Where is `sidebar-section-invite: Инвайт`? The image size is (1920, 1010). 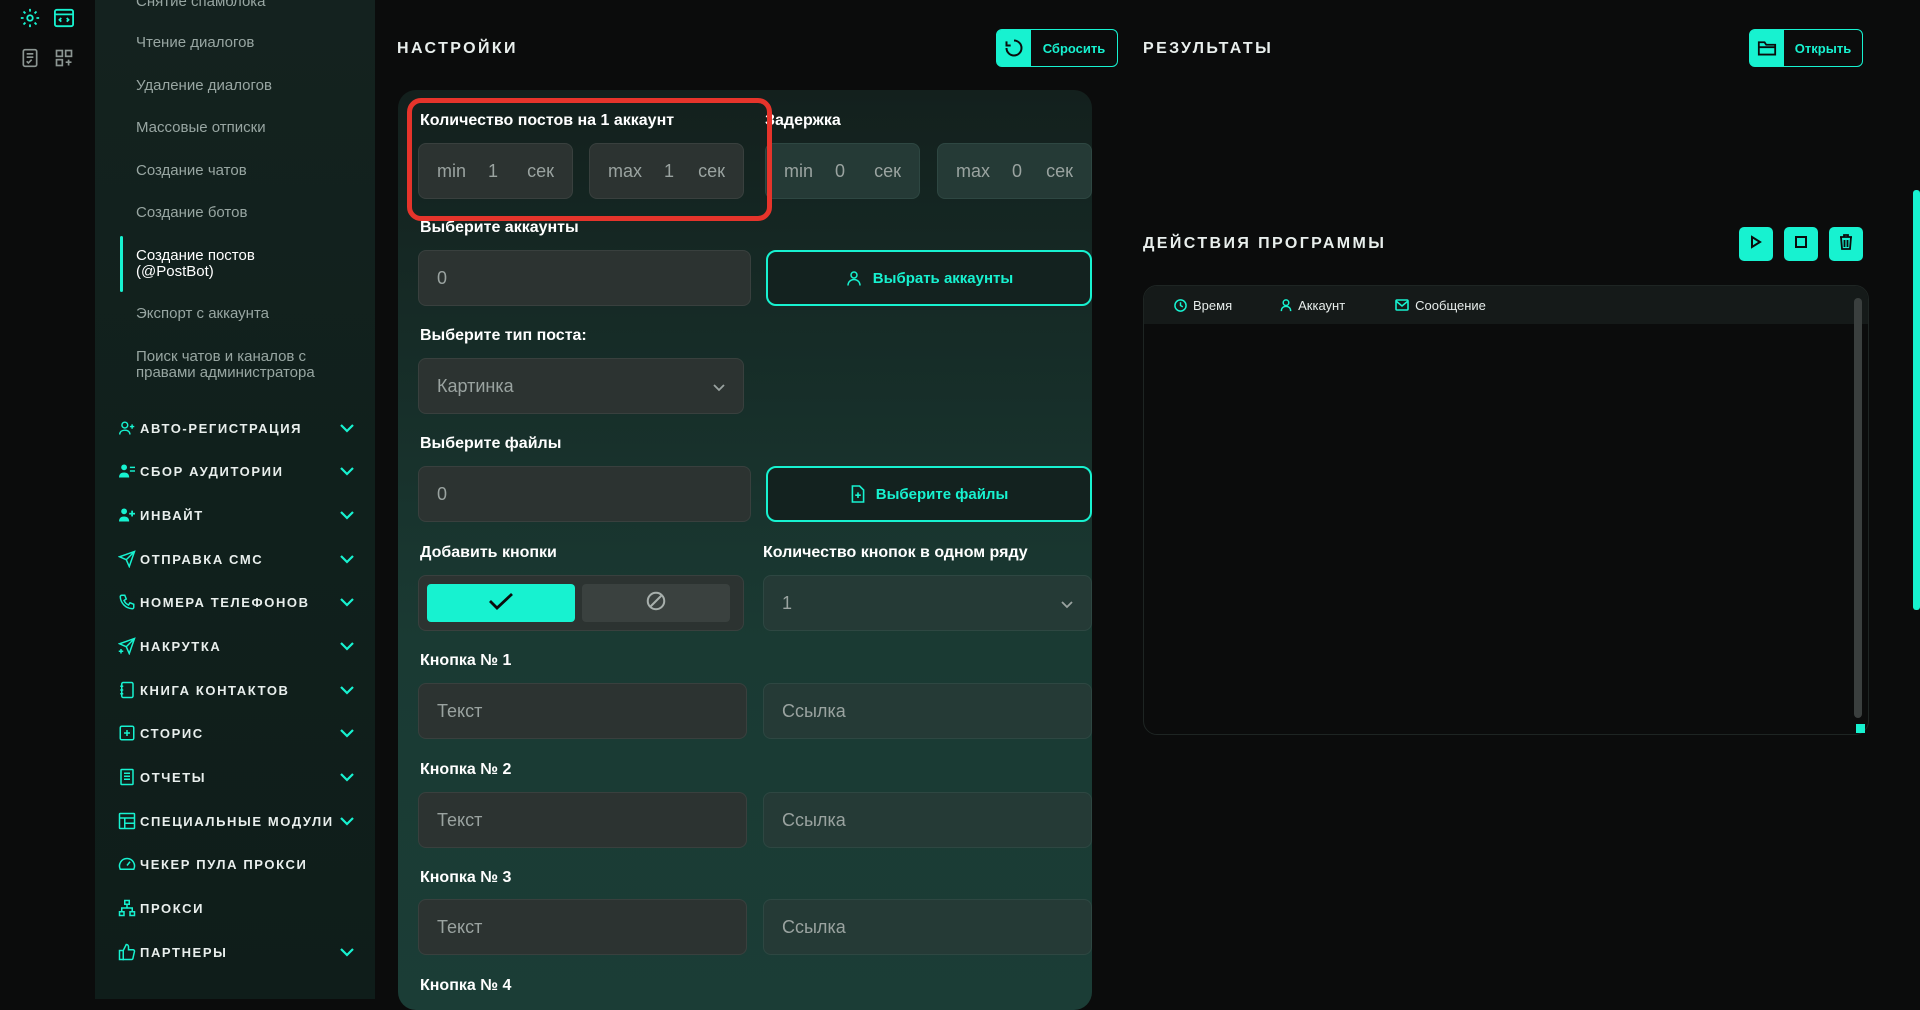
sidebar-section-invite: Инвайт is located at coordinates (236, 515).